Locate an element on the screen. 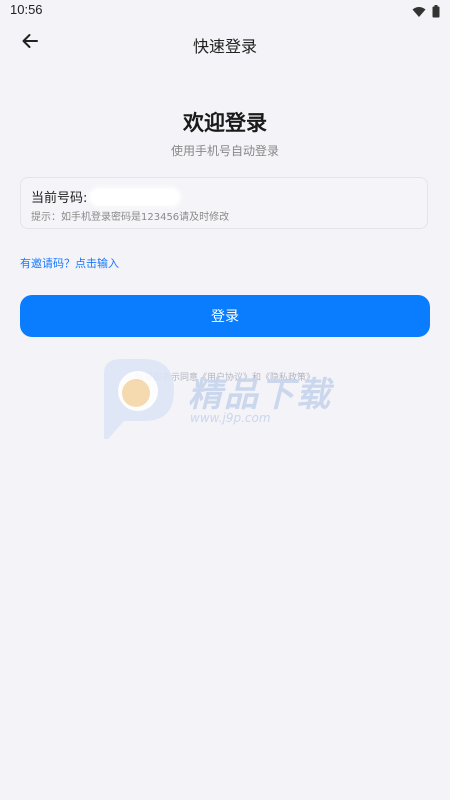 The width and height of the screenshot is (450, 800). invite-code-link: 有邀请码？点击输入 is located at coordinates (69, 263).